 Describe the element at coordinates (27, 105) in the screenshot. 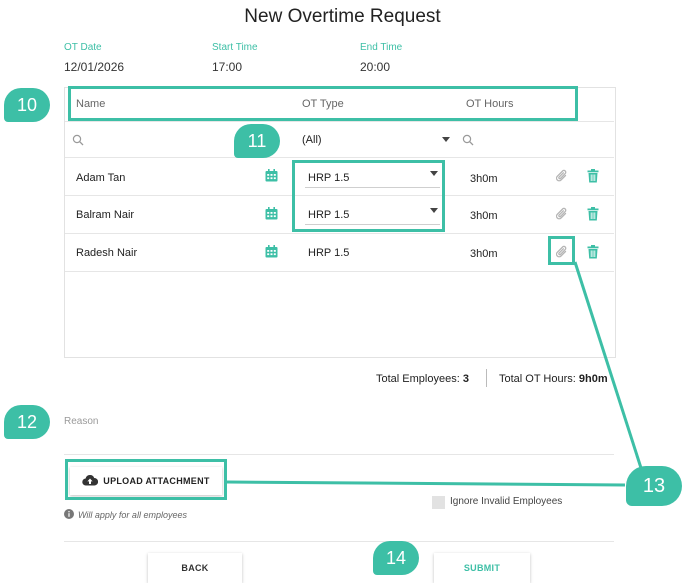

I see `callout-badge-10: 10` at that location.